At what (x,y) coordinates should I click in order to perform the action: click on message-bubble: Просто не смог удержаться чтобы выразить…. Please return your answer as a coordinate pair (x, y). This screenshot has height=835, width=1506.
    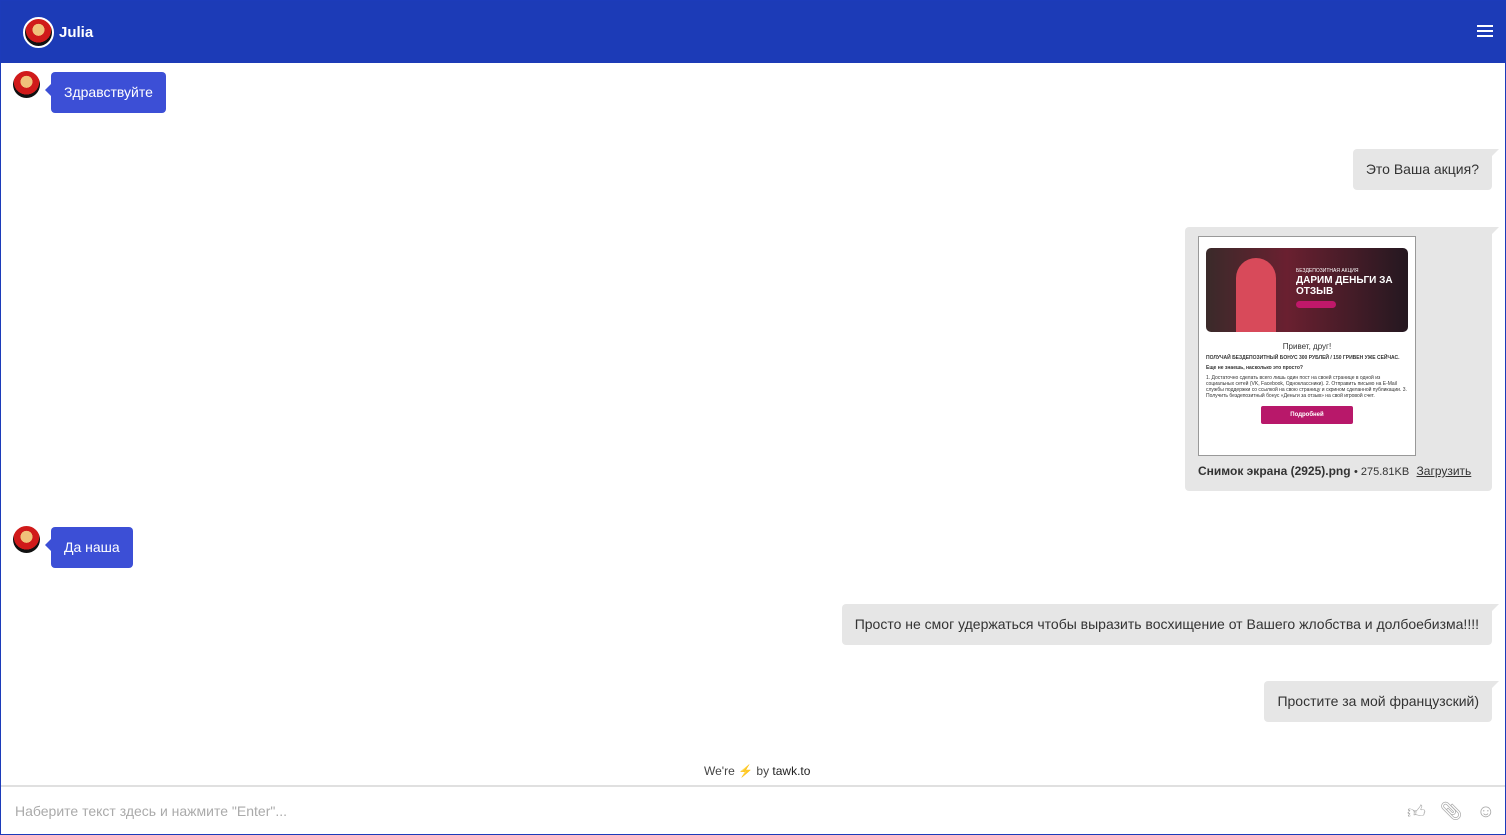
    Looking at the image, I should click on (1170, 624).